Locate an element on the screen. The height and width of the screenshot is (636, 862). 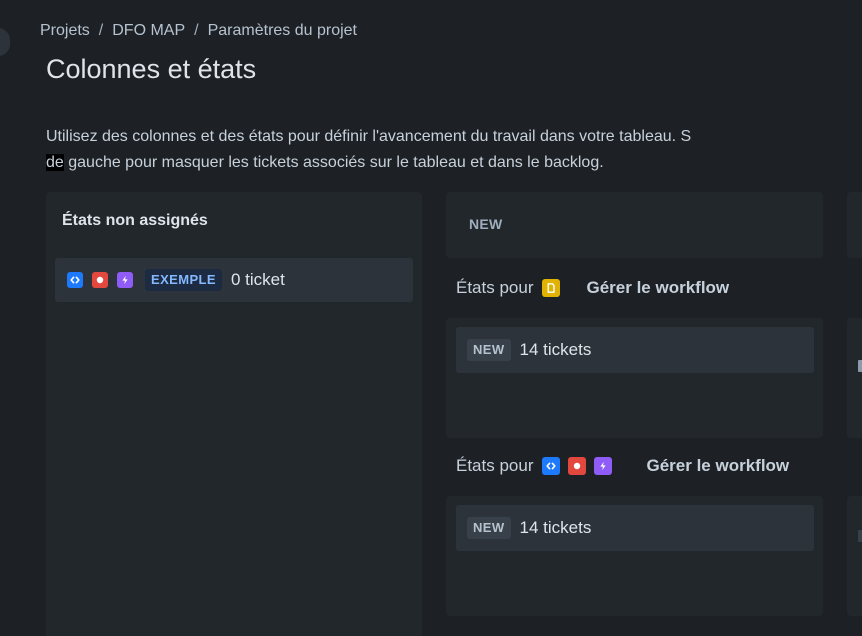
status-card-exemple: EXEMPLE 0 ticket is located at coordinates (234, 280).